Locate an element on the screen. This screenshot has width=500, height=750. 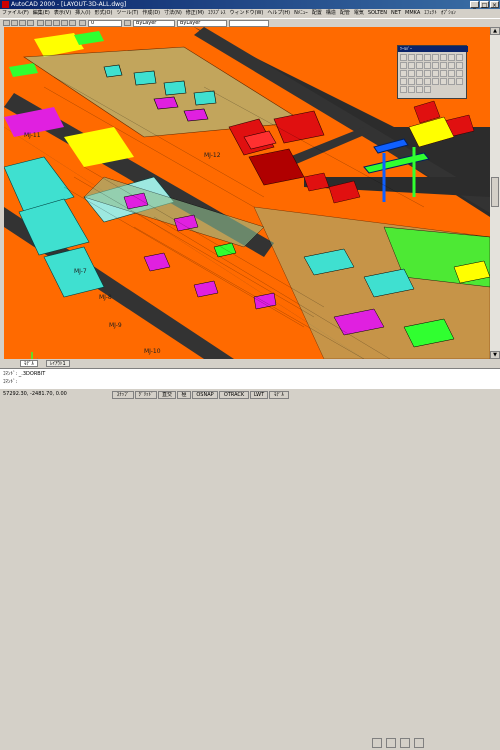
new-icon is located at coordinates (6, 23).